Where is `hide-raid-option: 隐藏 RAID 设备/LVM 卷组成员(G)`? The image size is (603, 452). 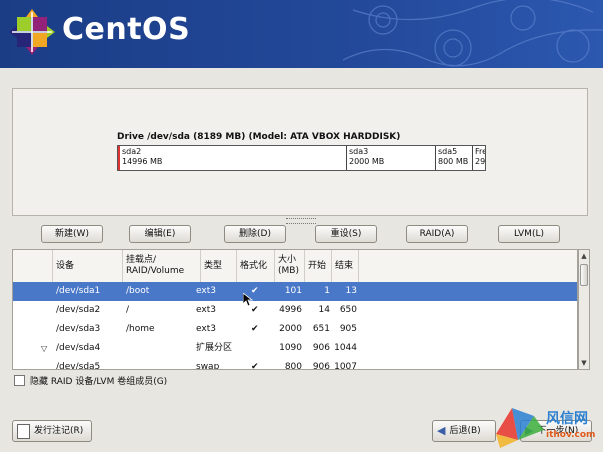 hide-raid-option: 隐藏 RAID 设备/LVM 卷组成员(G) is located at coordinates (90, 380).